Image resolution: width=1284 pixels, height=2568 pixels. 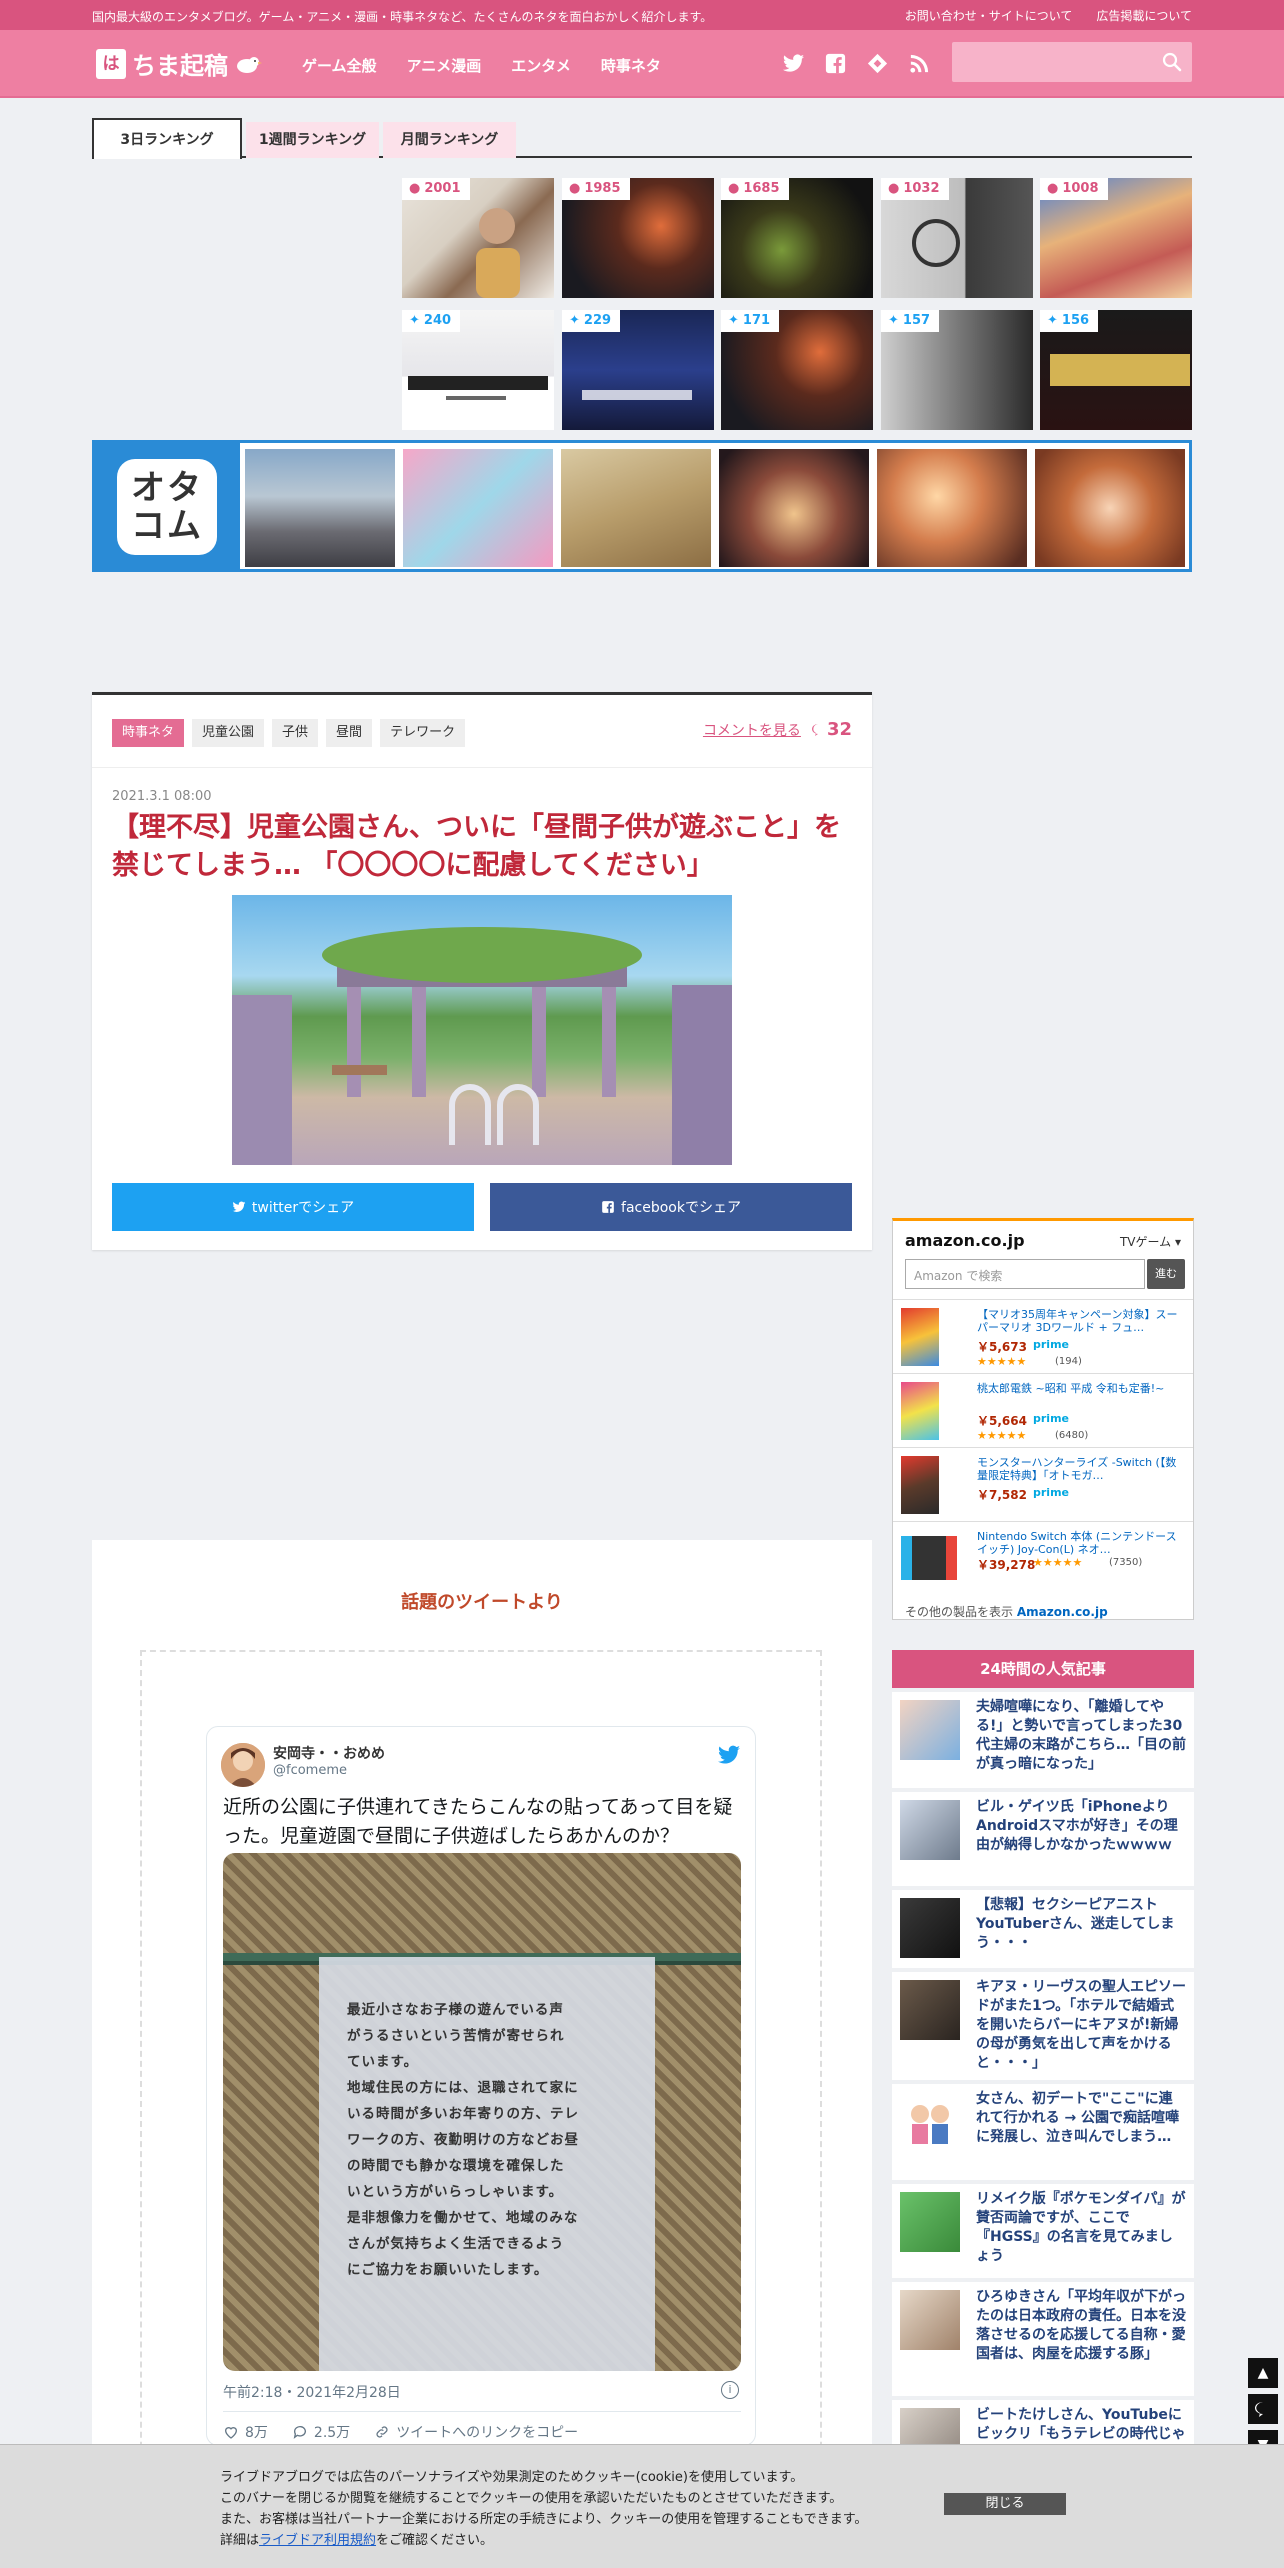 What do you see at coordinates (312, 2392) in the screenshot?
I see `tweet-timestamp: 午前2:18・2021年2月28日` at bounding box center [312, 2392].